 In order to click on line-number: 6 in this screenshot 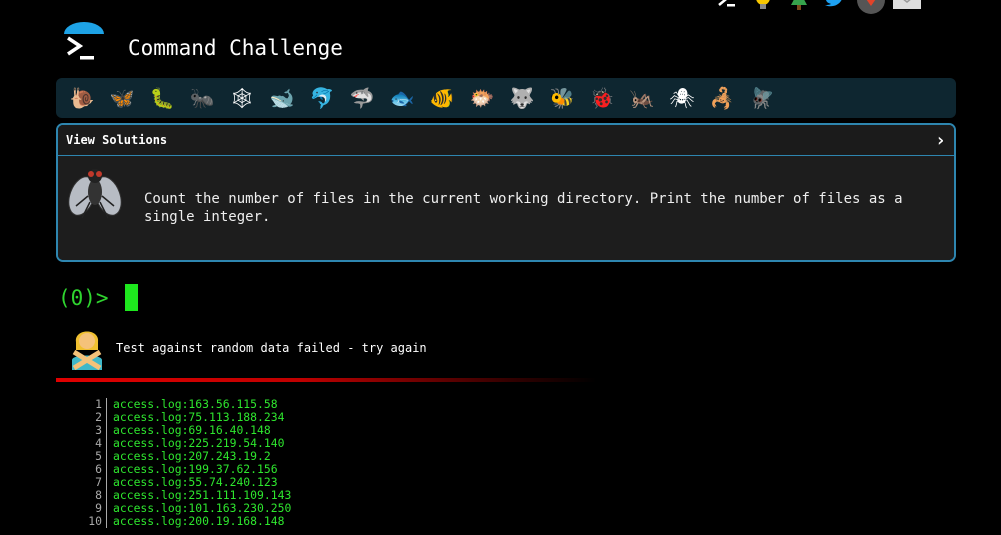, I will do `click(93, 469)`.